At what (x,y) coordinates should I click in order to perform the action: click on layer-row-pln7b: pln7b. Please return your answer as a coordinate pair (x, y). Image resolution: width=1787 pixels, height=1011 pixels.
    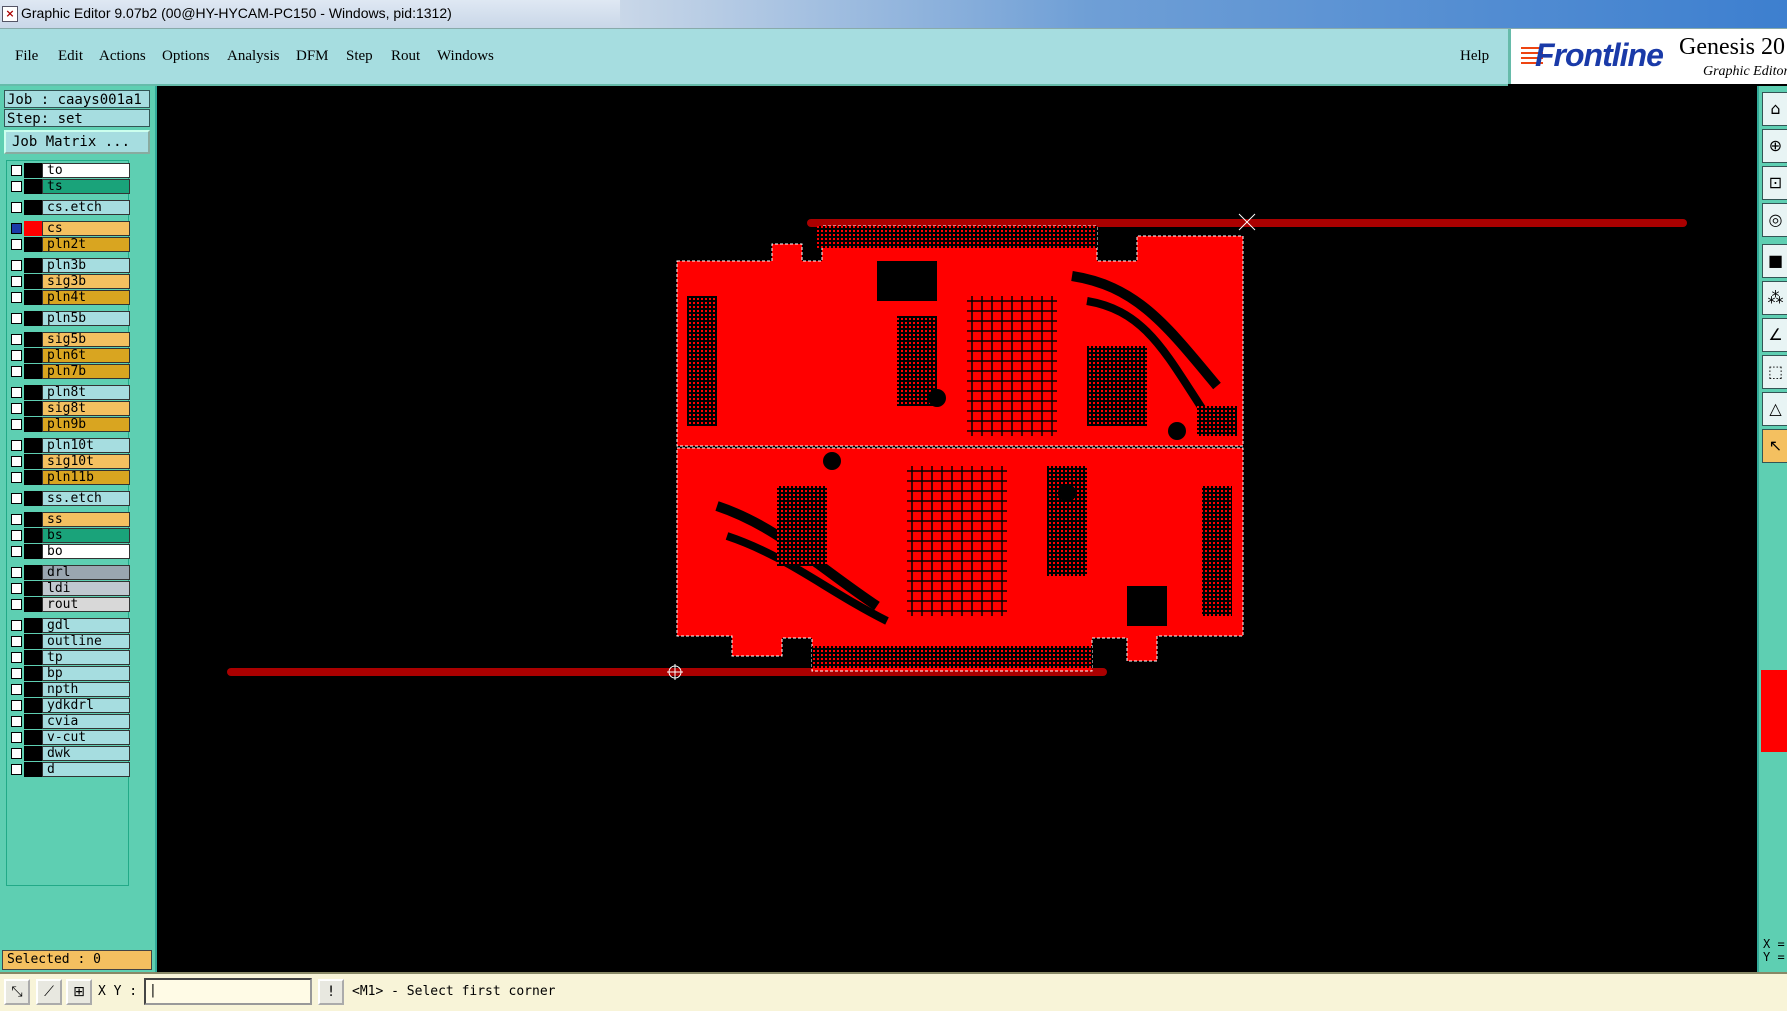
    Looking at the image, I should click on (68, 371).